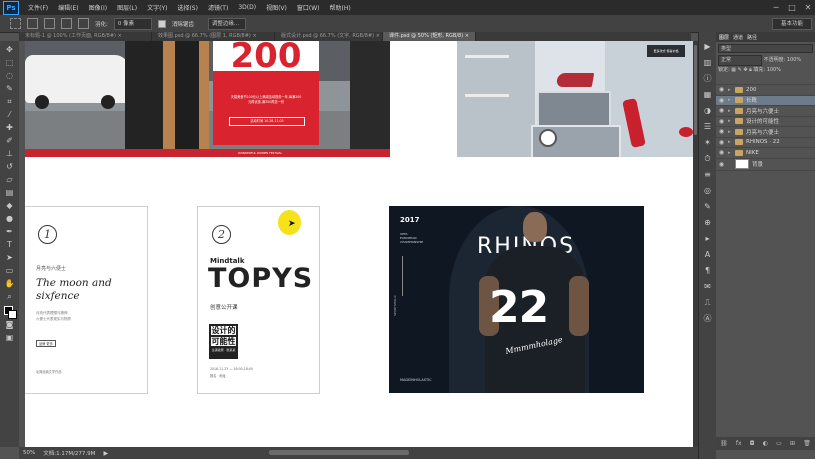 This screenshot has height=459, width=815. Describe the element at coordinates (807, 443) in the screenshot. I see `delete-layer-icon: 🗑︎` at that location.